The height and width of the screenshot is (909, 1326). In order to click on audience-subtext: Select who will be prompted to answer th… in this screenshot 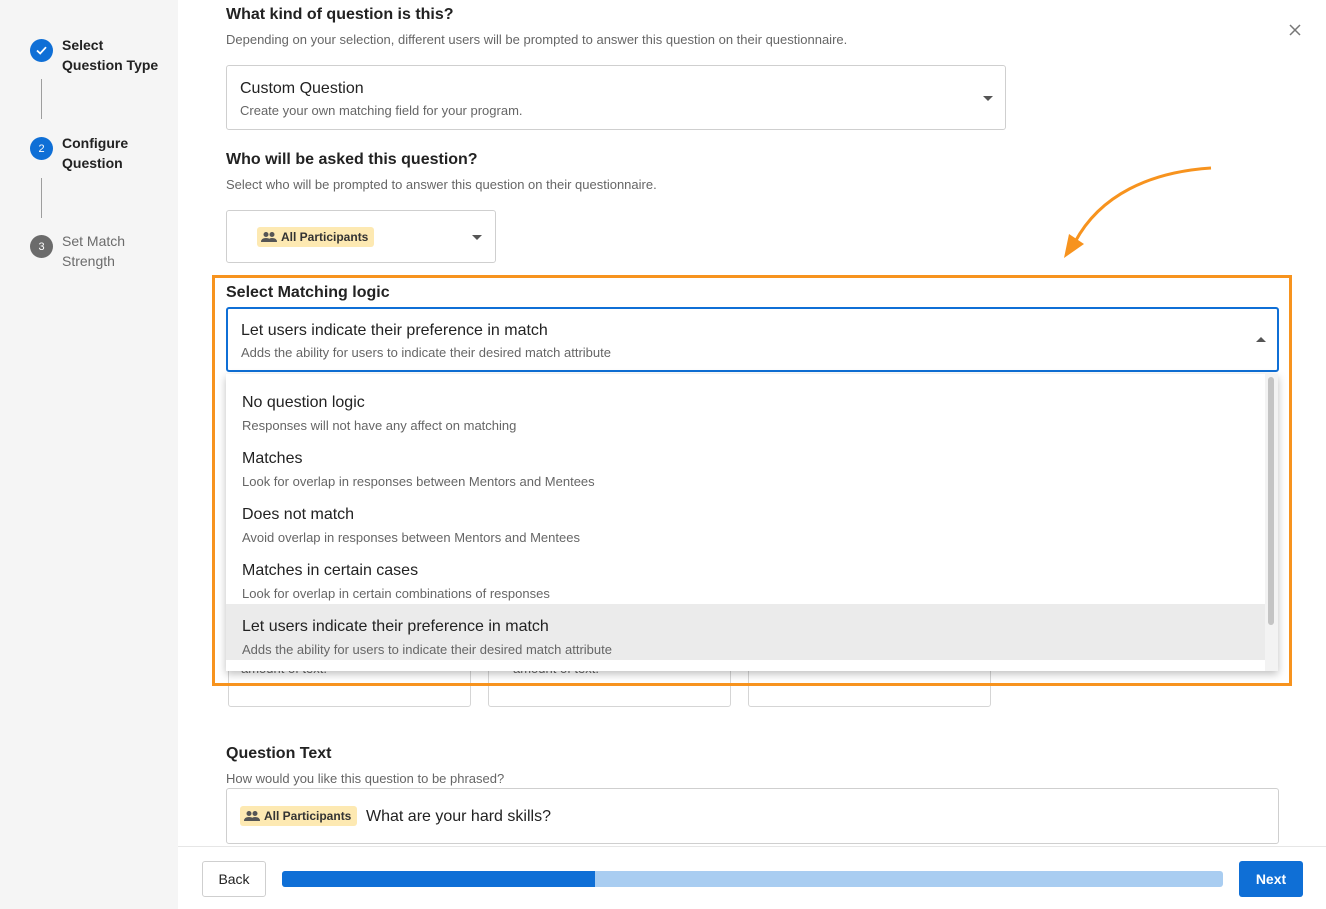, I will do `click(441, 184)`.